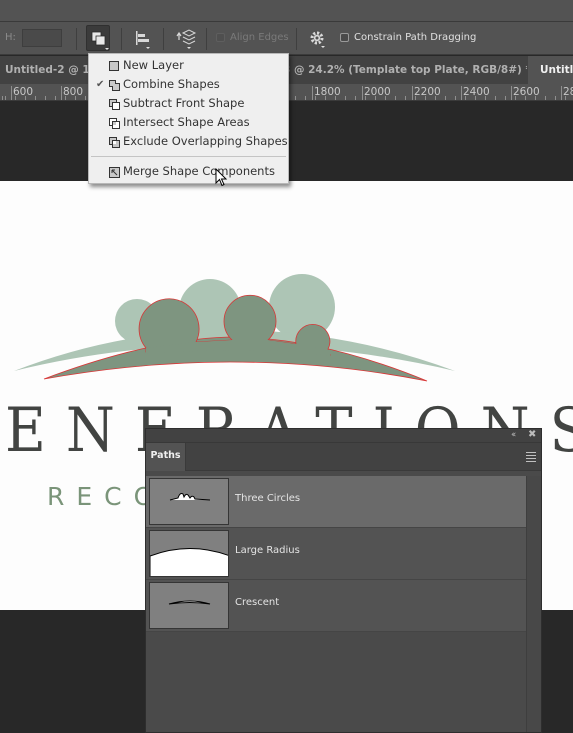  What do you see at coordinates (114, 172) in the screenshot?
I see `merge-shape-components-icon` at bounding box center [114, 172].